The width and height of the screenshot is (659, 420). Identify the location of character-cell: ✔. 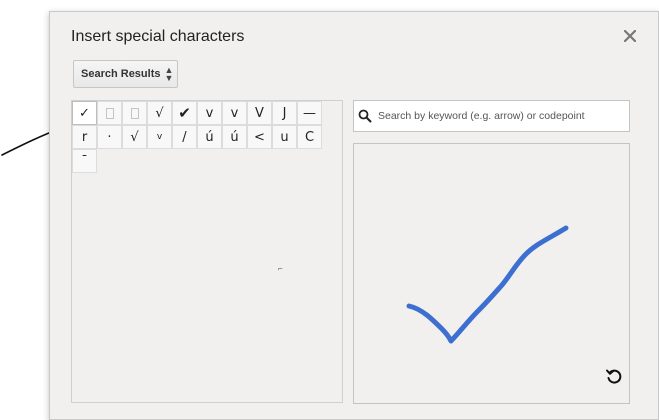
(184, 113).